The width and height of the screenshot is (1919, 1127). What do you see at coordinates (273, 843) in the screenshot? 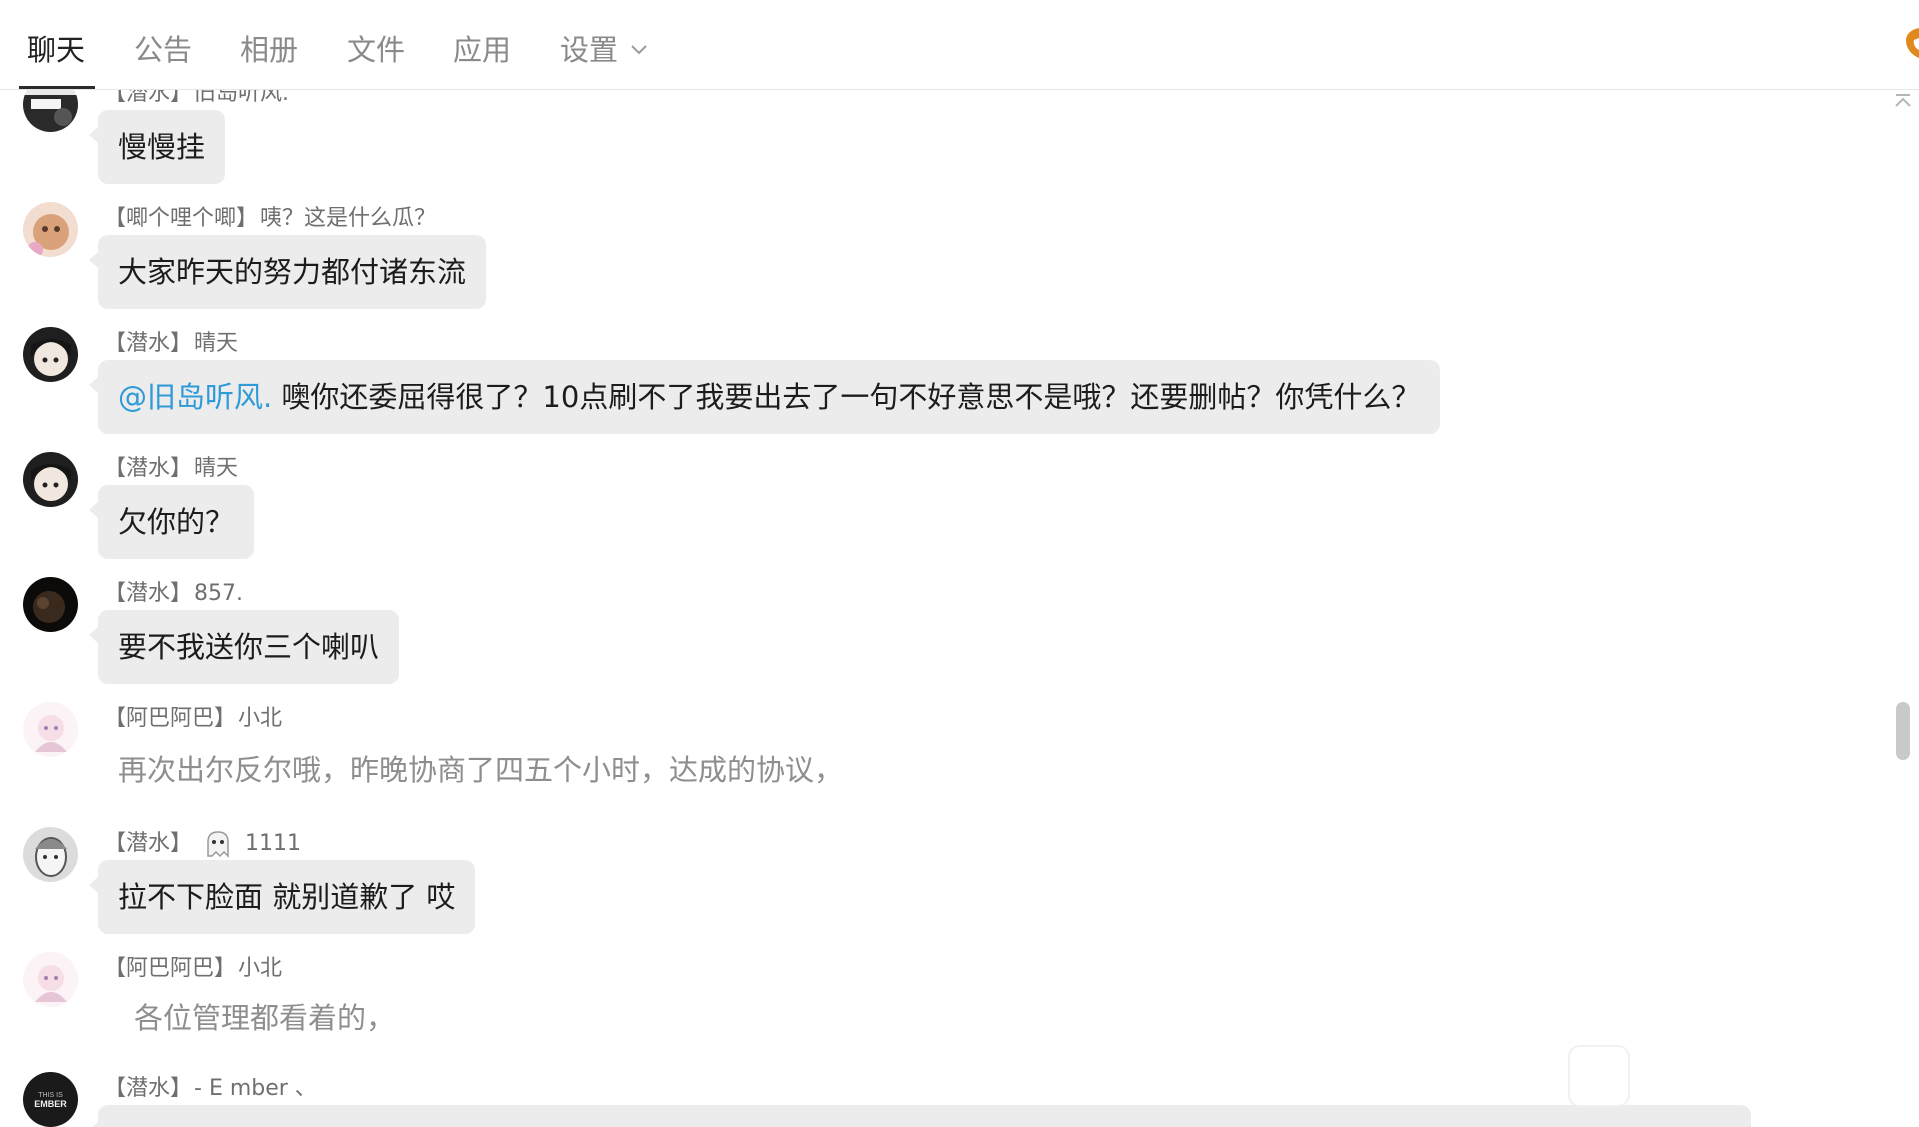
I see `sender-name: 1111` at bounding box center [273, 843].